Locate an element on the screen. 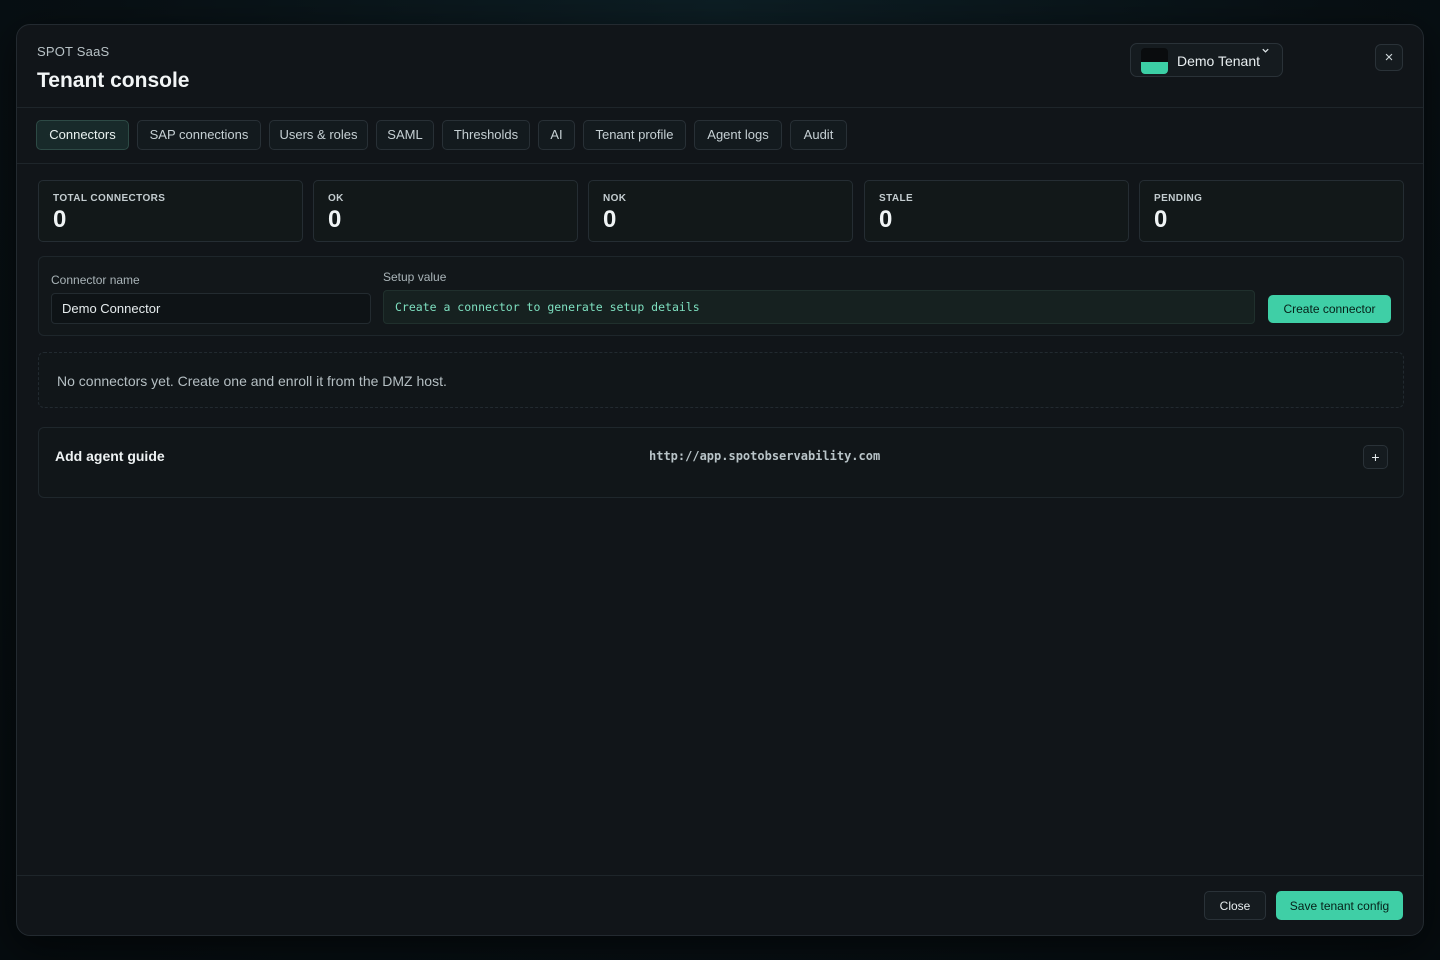  create-connector-button: Create connector is located at coordinates (1329, 309).